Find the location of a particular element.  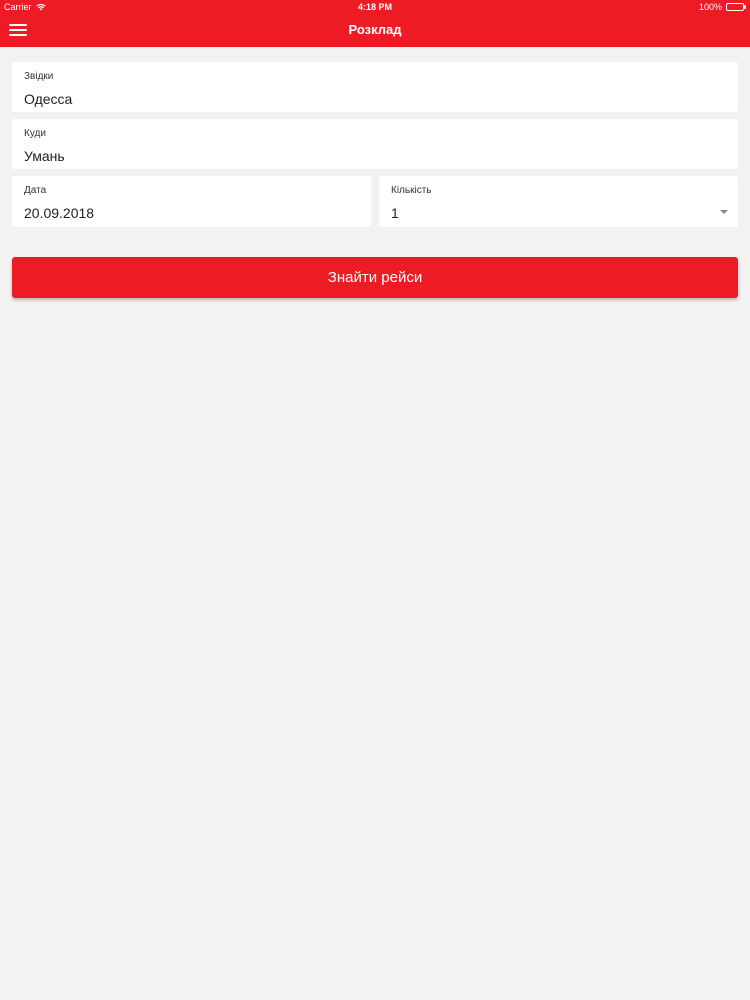

date-field: Дата 20.09.2018 is located at coordinates (191, 201).